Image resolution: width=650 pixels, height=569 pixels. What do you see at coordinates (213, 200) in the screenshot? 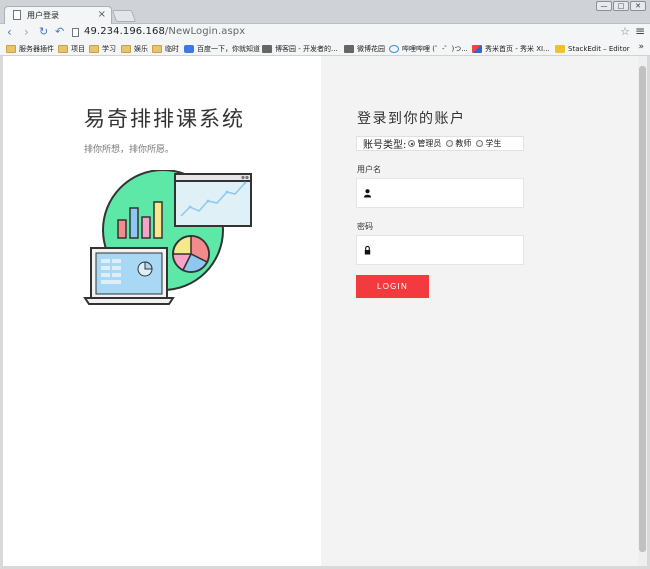
I see `line-chart-window-icon` at bounding box center [213, 200].